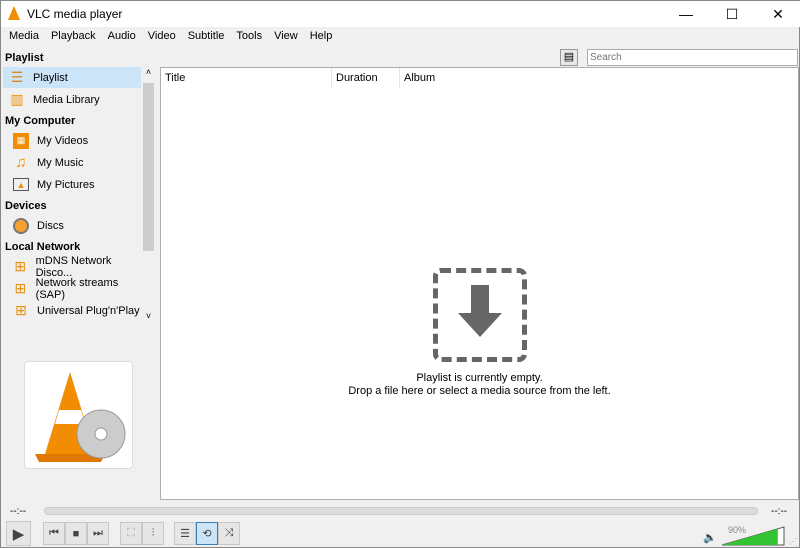 Image resolution: width=800 pixels, height=548 pixels. I want to click on sidebar-scrollbar: ˄ ˅, so click(148, 196).